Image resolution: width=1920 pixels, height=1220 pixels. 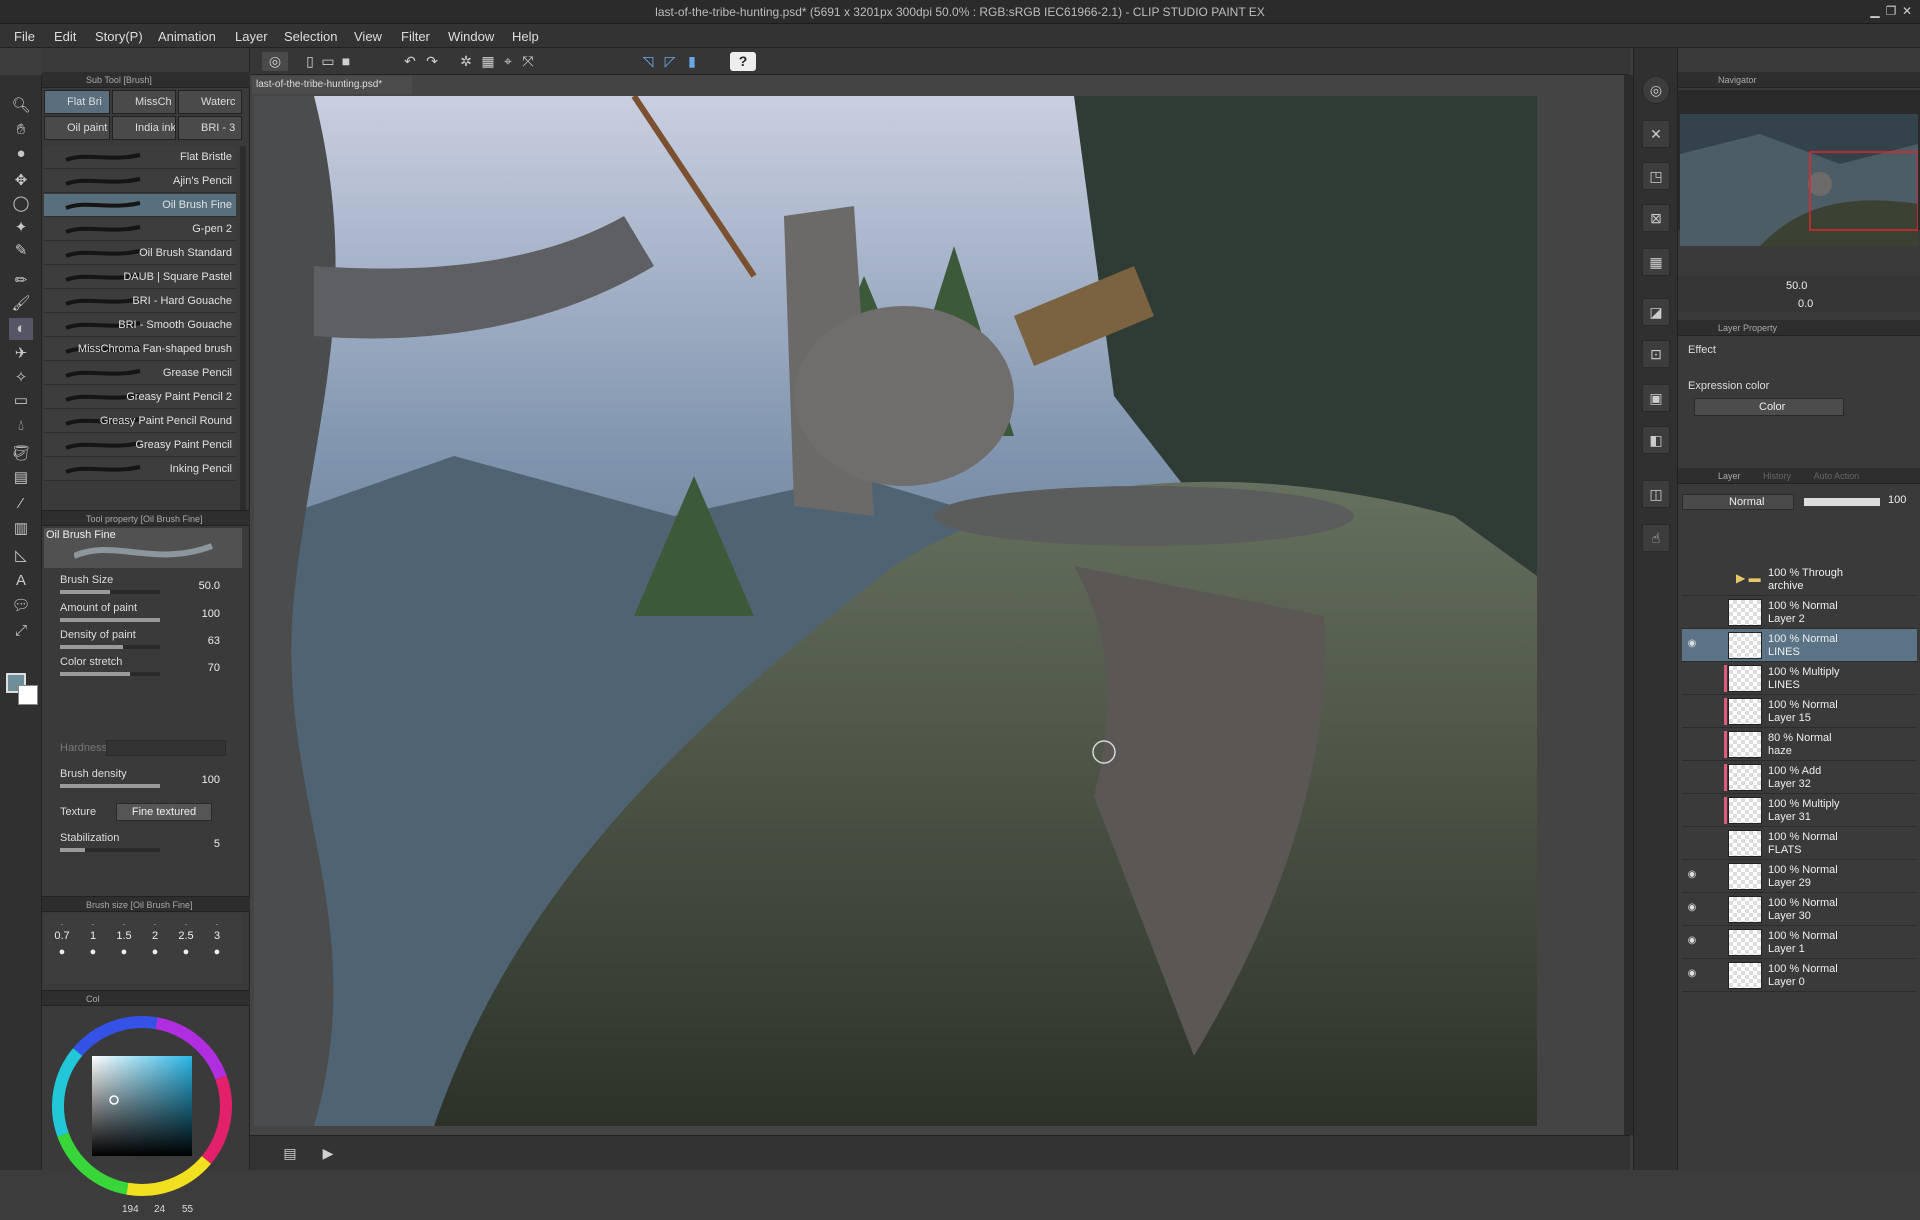 I want to click on layer-row: 100 % Multiply Layer 31, so click(x=1799, y=810).